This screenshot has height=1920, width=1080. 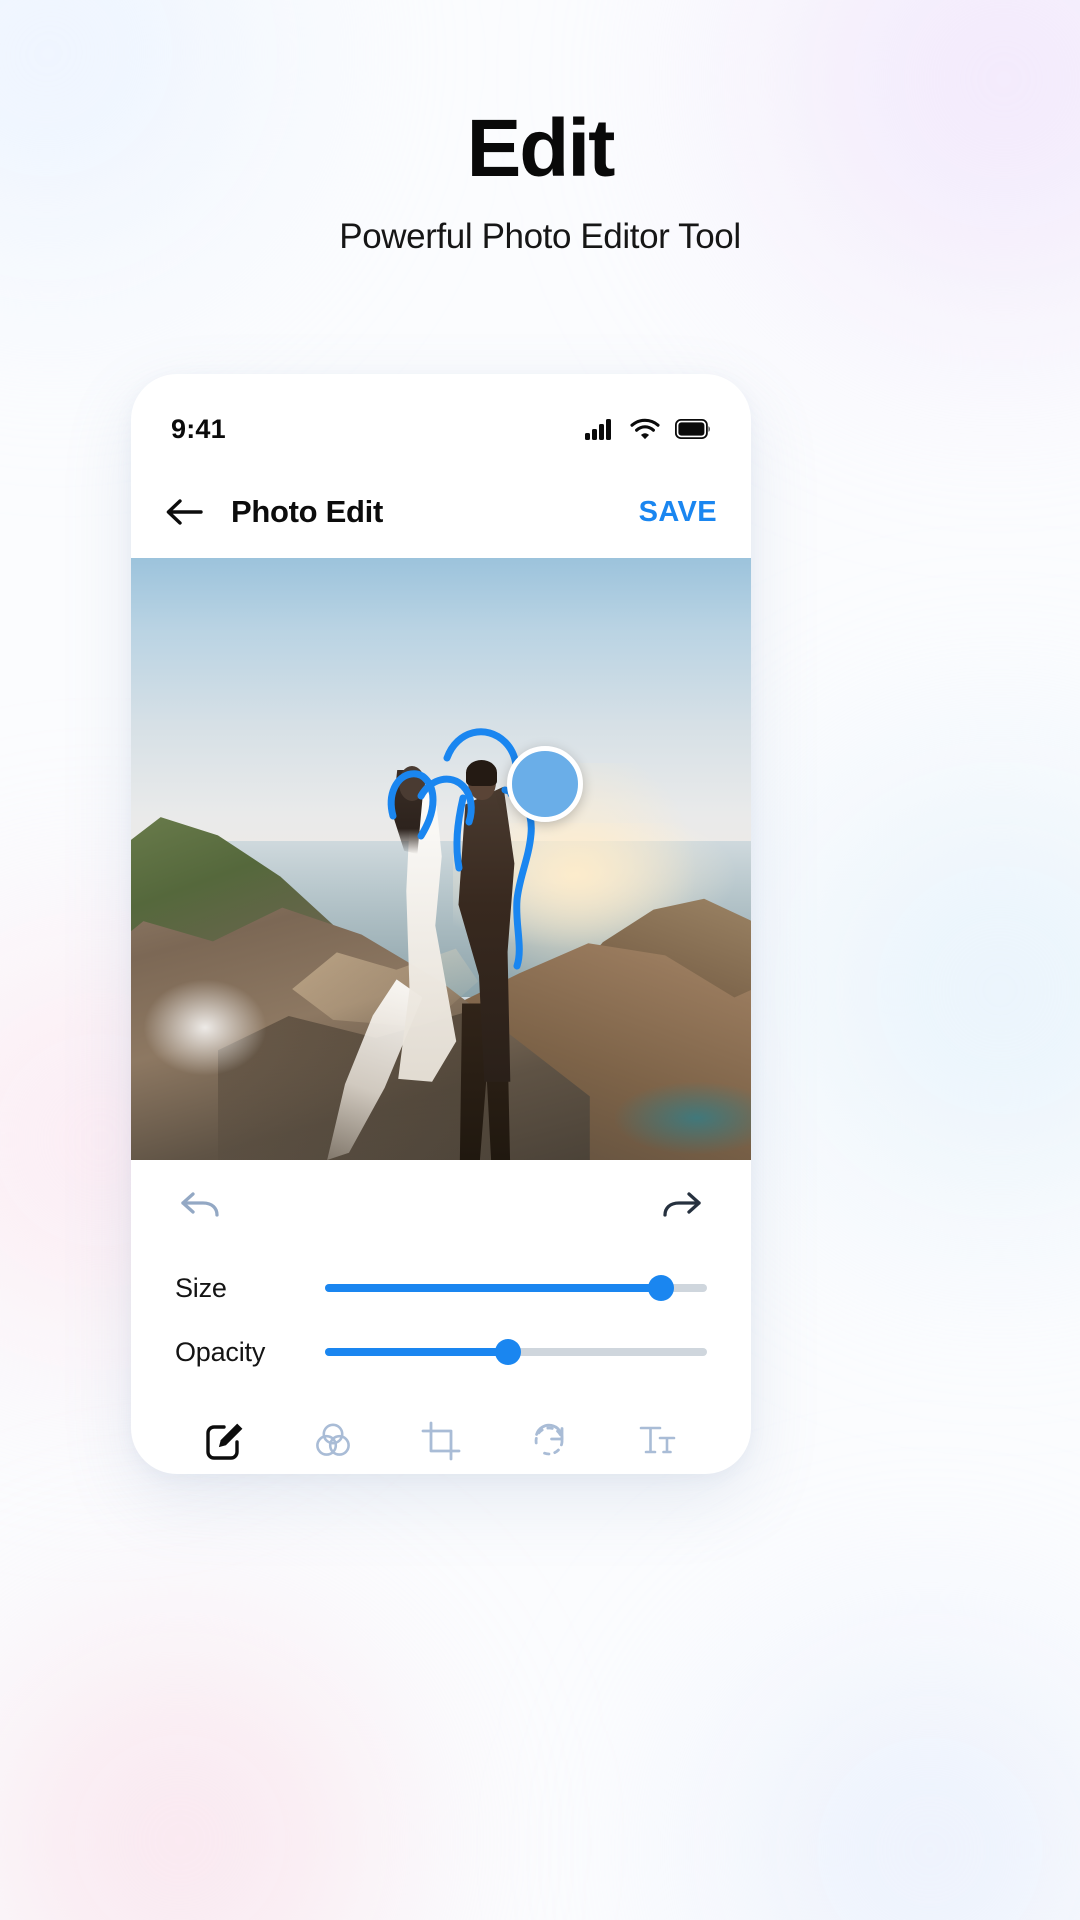 I want to click on page-subtitle: Powerful Photo Editor Tool, so click(x=540, y=236).